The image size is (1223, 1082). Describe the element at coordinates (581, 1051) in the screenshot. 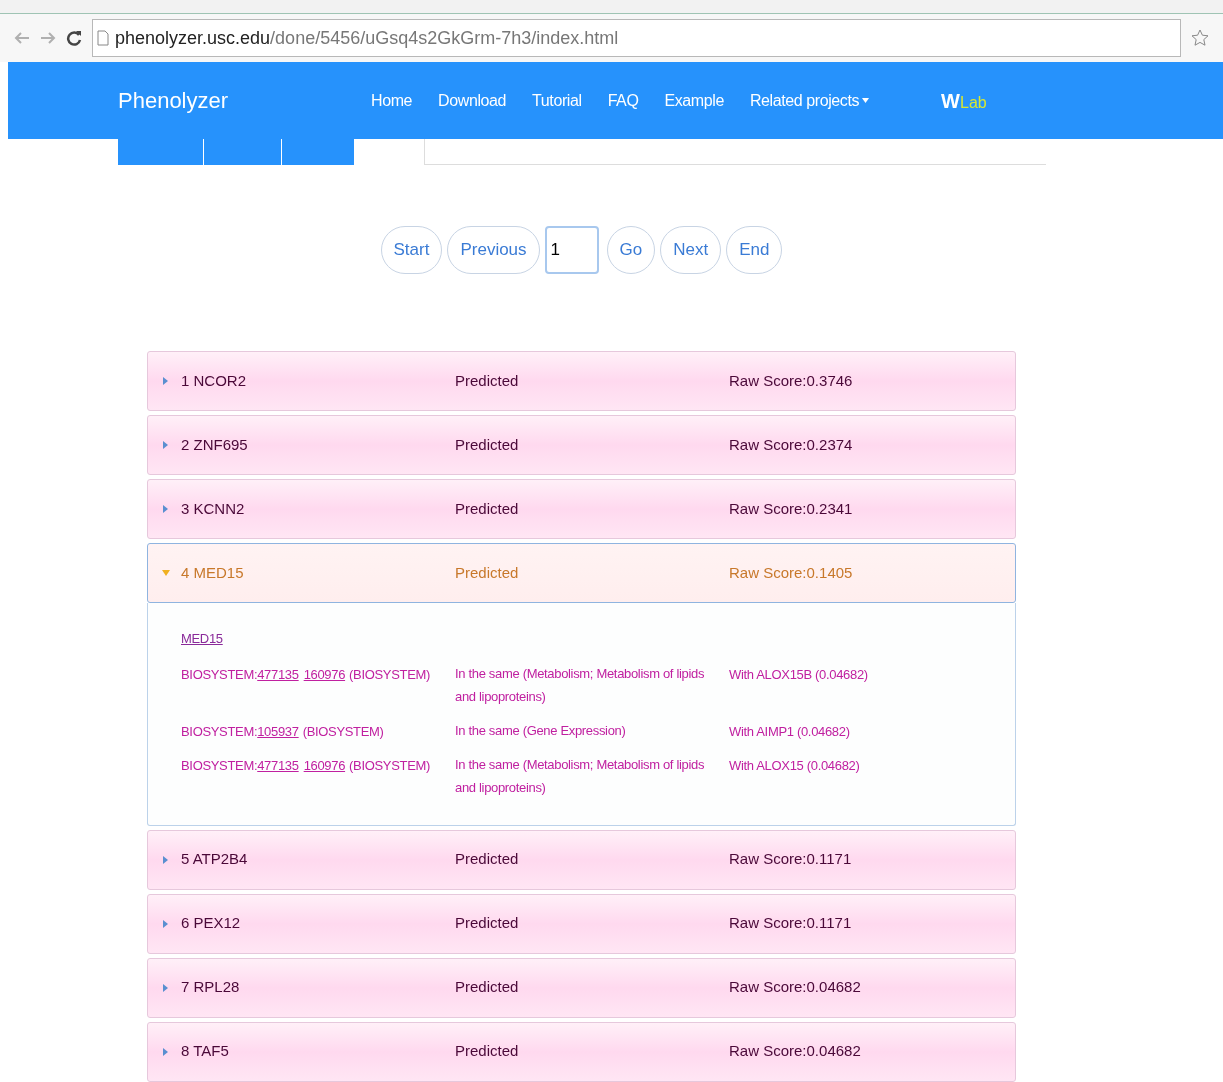

I see `gene-row-header: 8 TAF5 Predicted Raw Score:0.04682` at that location.